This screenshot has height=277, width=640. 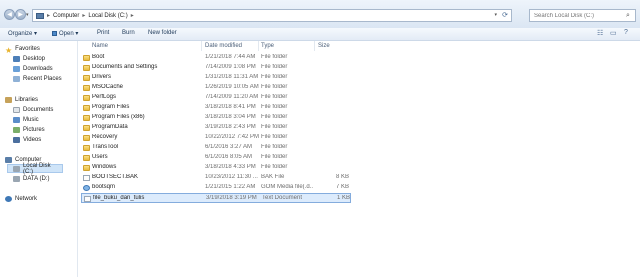 I want to click on file-date: 3/19/2018 2:43 PM, so click(x=230, y=127).